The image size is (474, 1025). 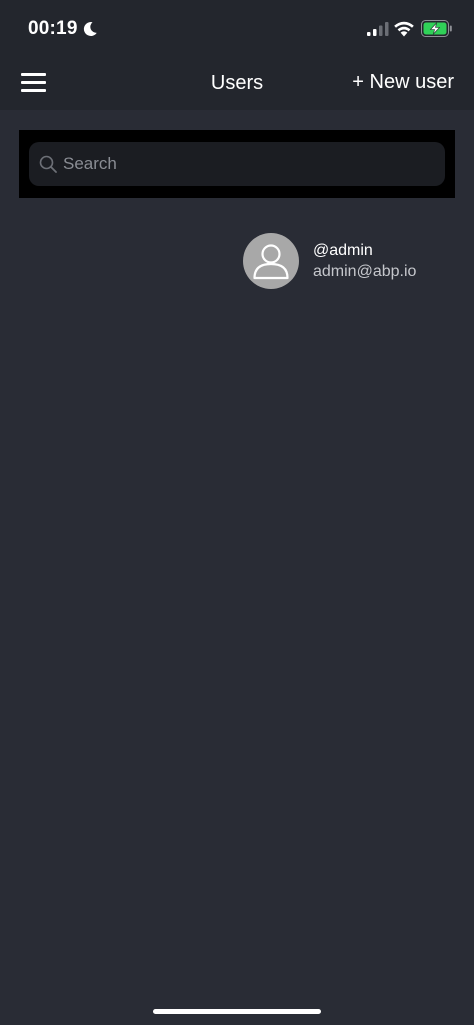 I want to click on search-bar, so click(x=237, y=164).